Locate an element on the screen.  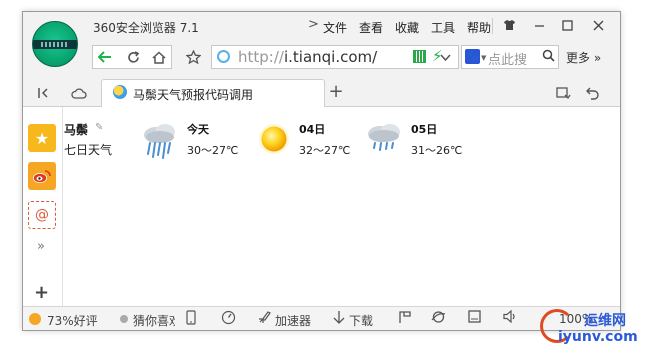
weather-location: 马鬃 is located at coordinates (76, 130).